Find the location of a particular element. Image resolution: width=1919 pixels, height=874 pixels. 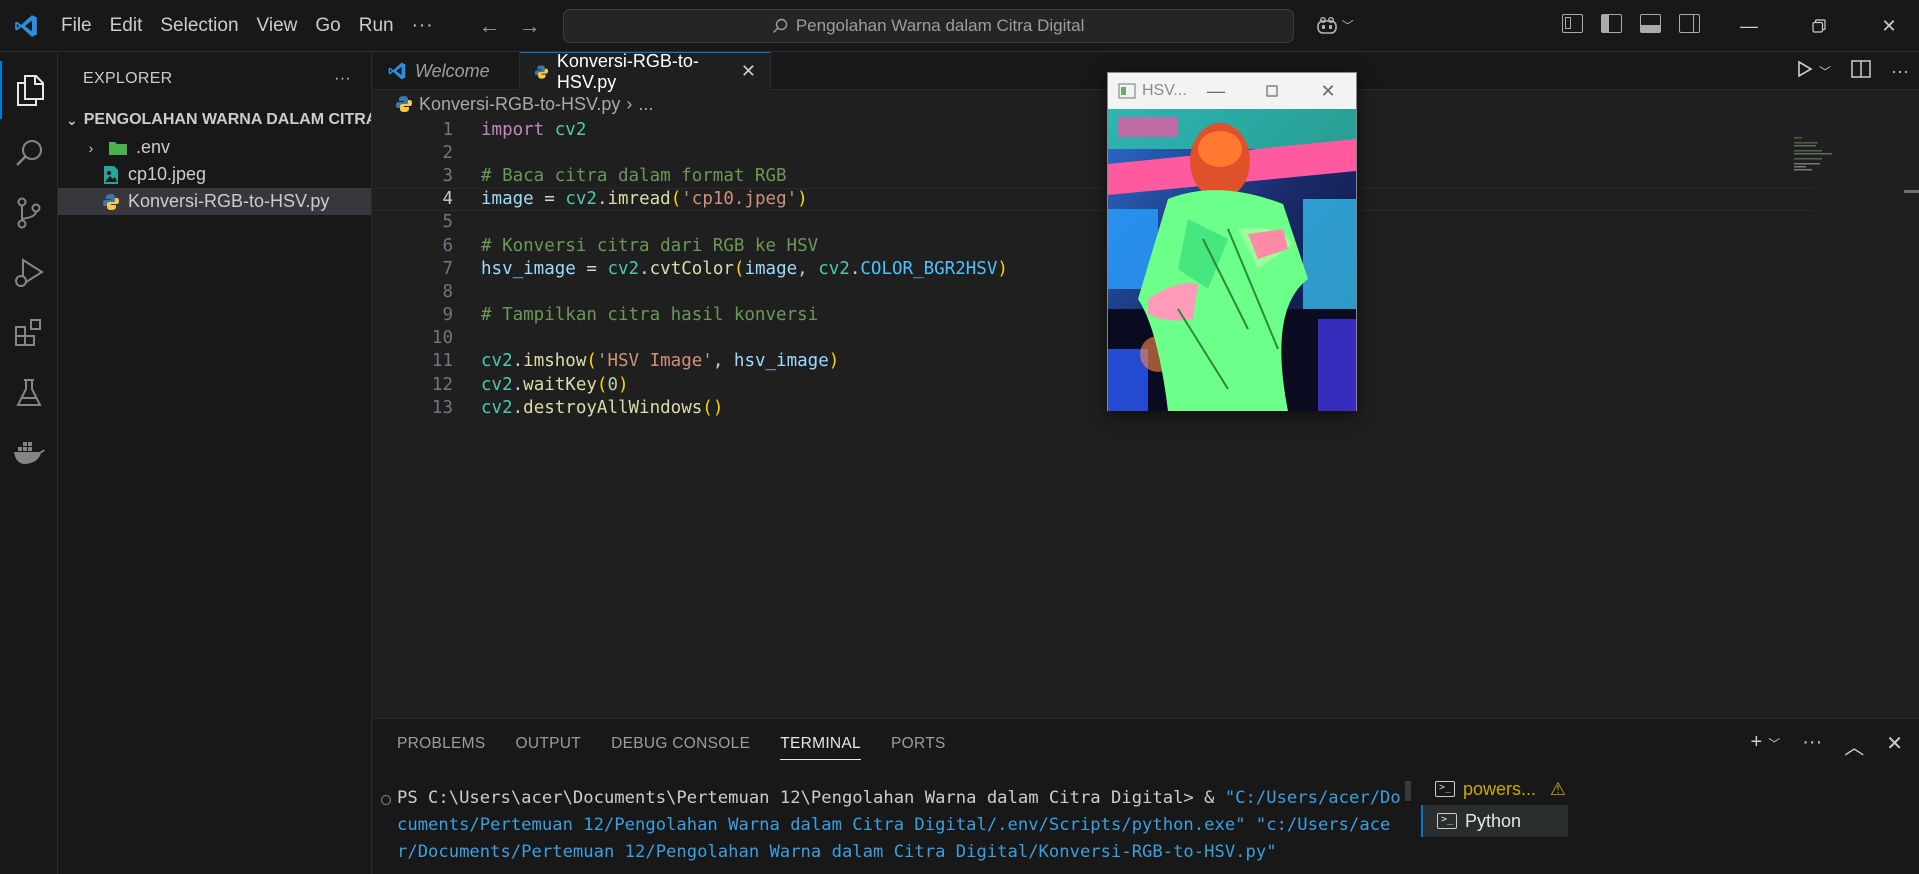

close-window-button: ✕ is located at coordinates (1886, 26).